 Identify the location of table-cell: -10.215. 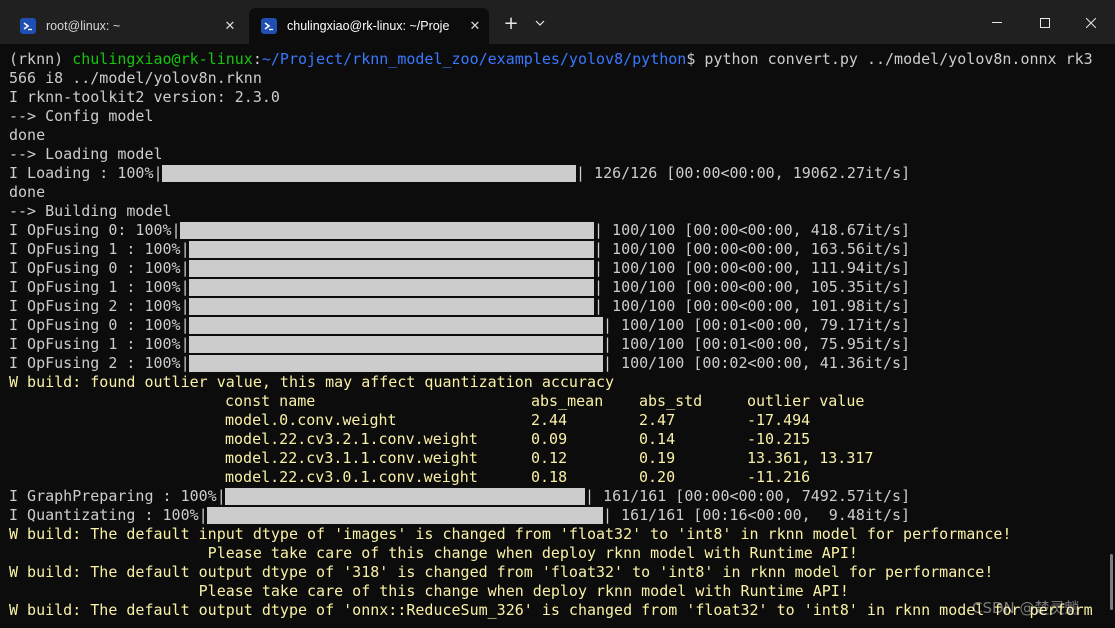
(779, 439).